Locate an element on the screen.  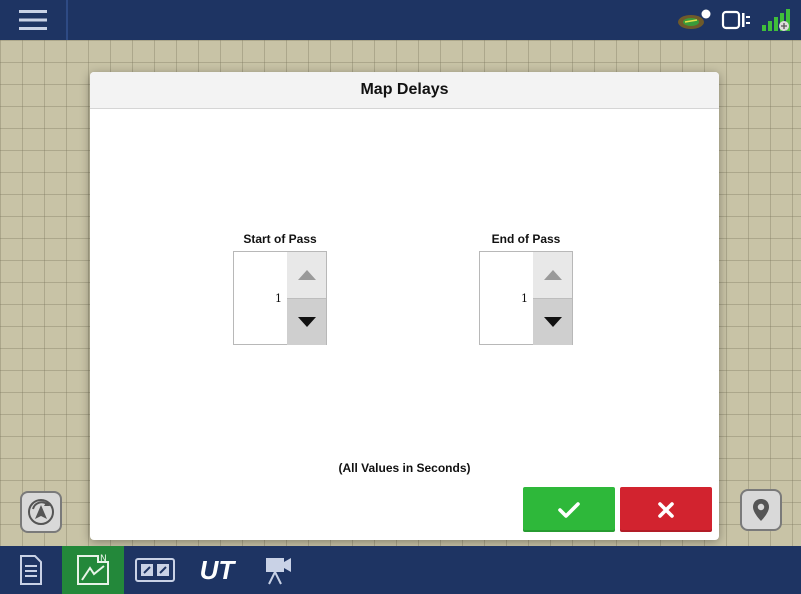
cancel-button is located at coordinates (666, 509).